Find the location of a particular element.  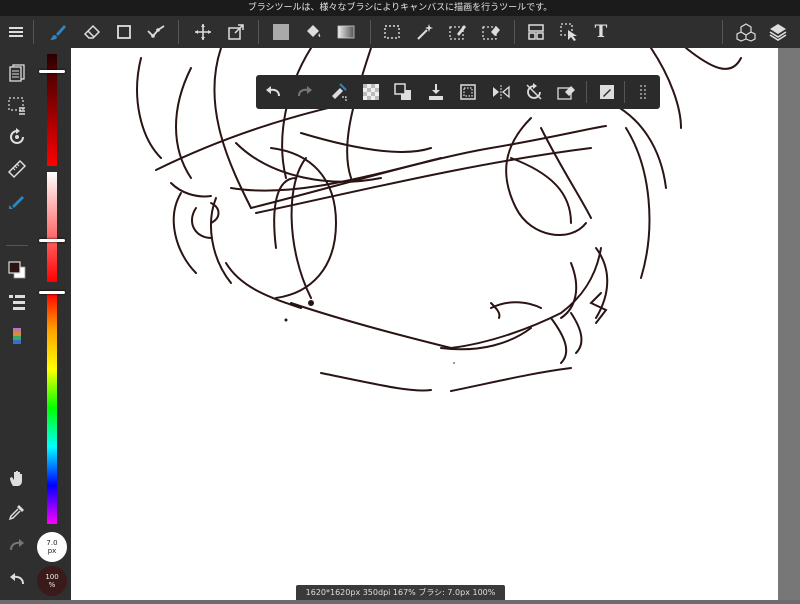

clear-selection-icon is located at coordinates (338, 92).